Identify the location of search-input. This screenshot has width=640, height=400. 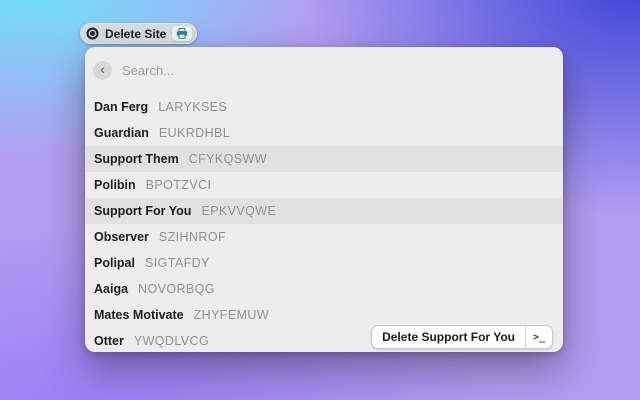
(336, 70).